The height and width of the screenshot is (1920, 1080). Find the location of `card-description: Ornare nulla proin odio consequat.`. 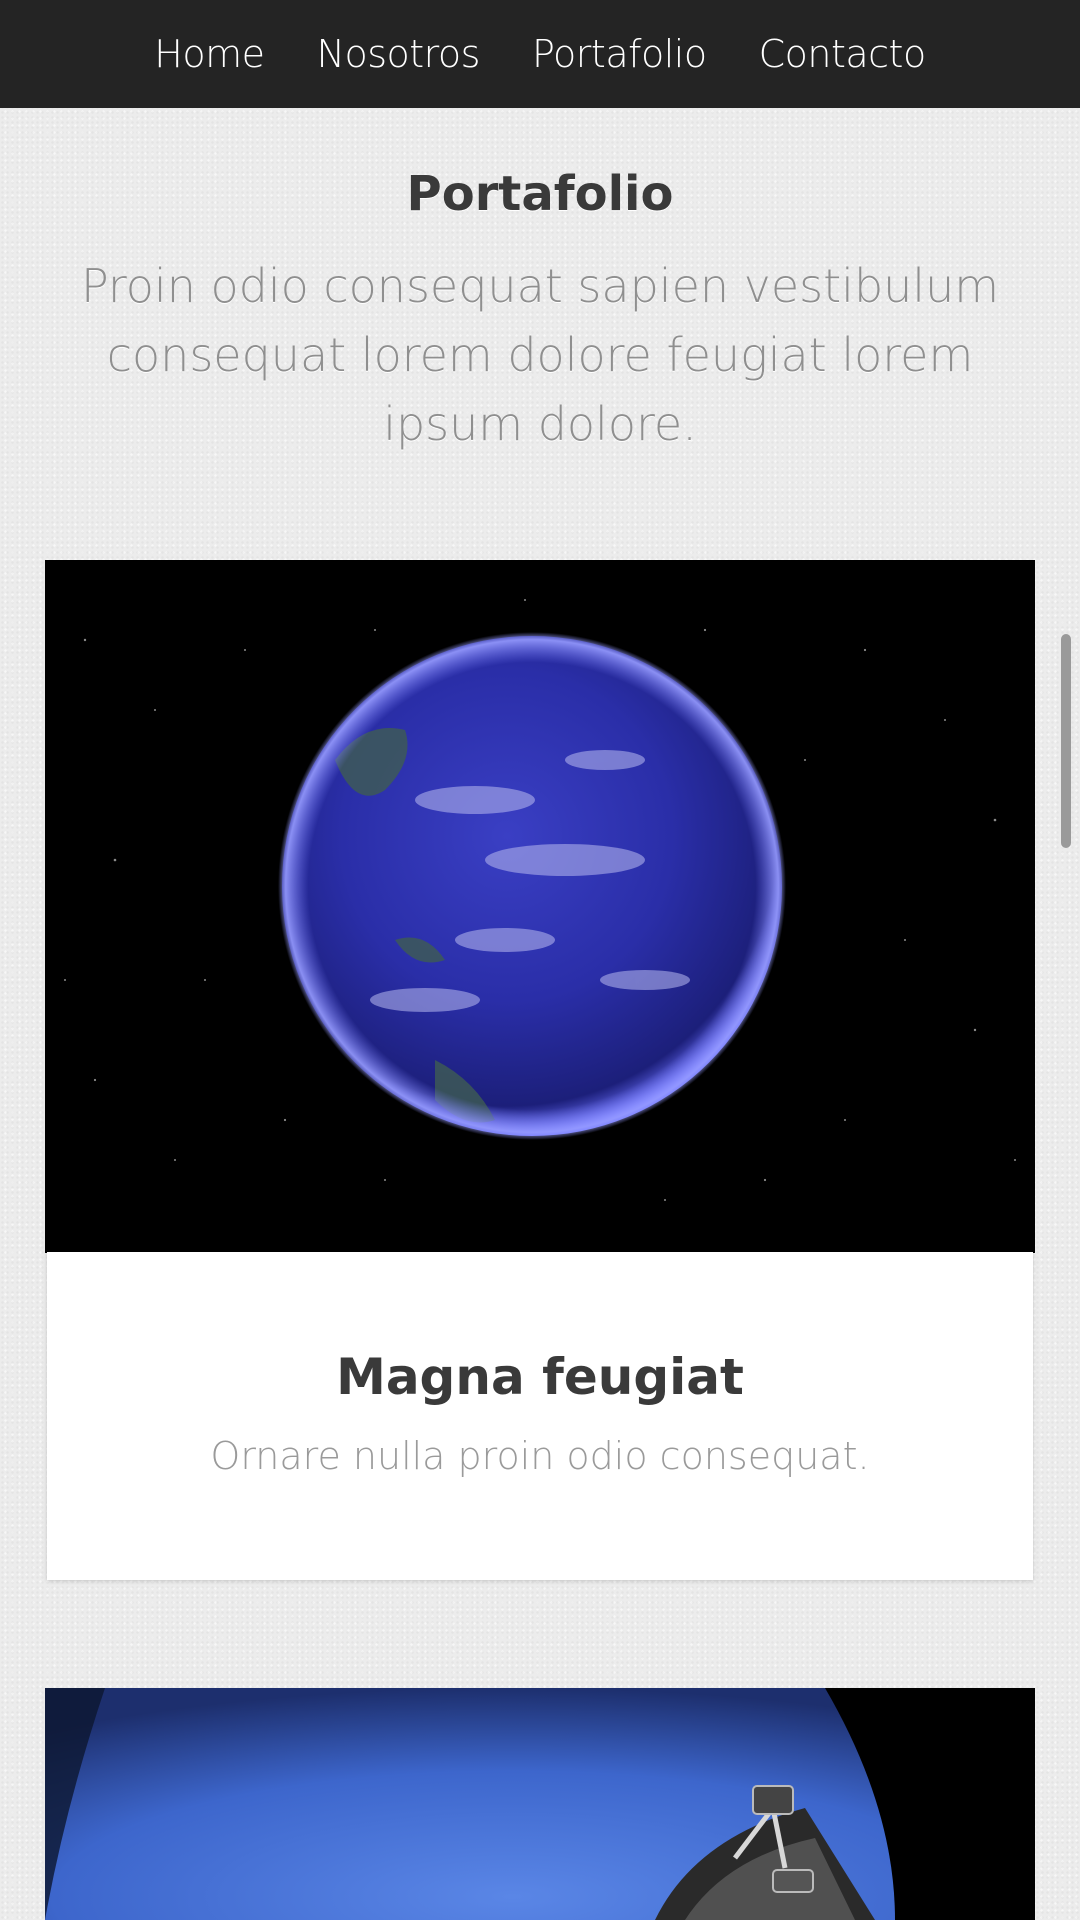

card-description: Ornare nulla proin odio consequat. is located at coordinates (540, 1456).